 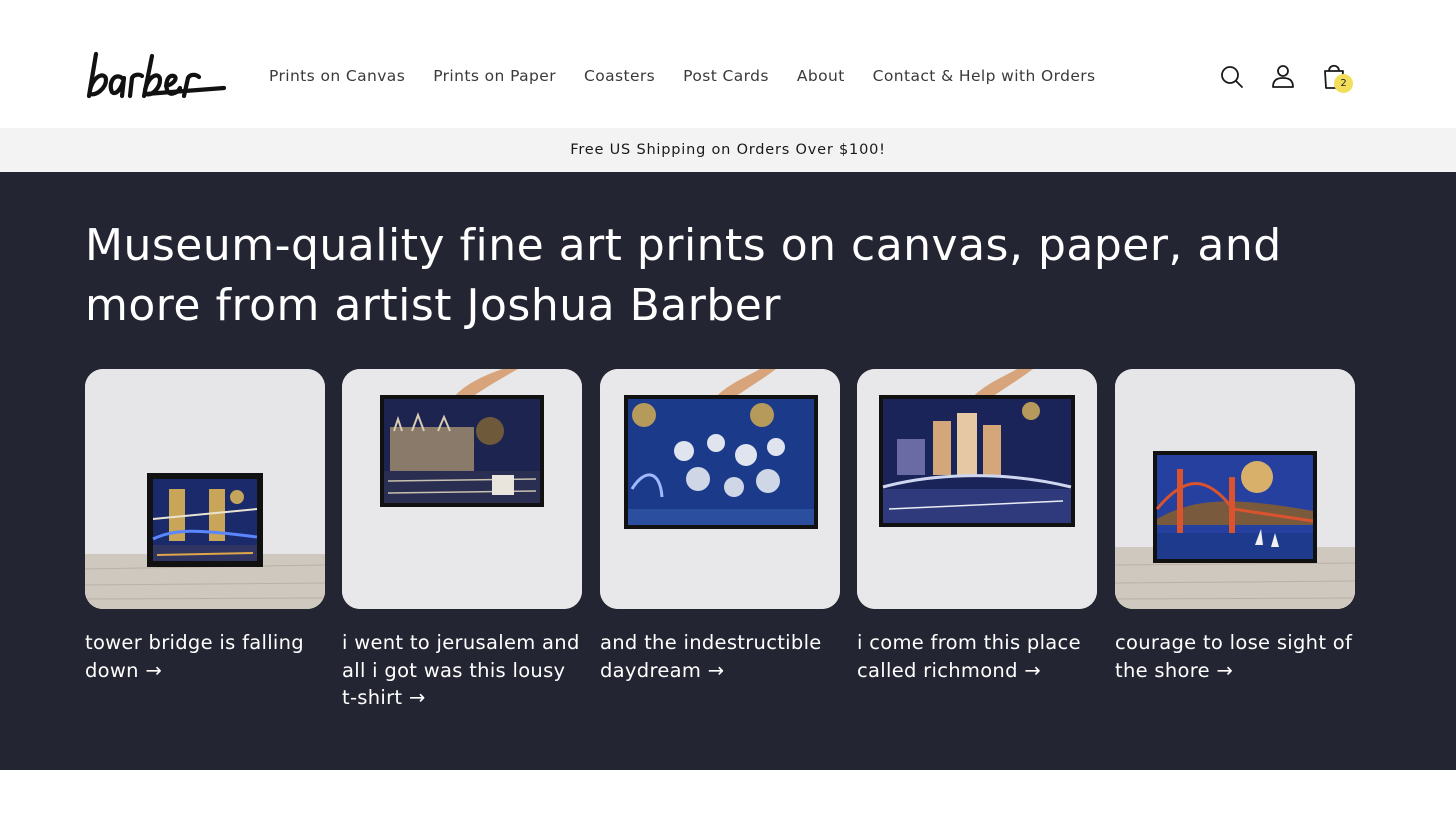 I want to click on account-icon, so click(x=1283, y=76).